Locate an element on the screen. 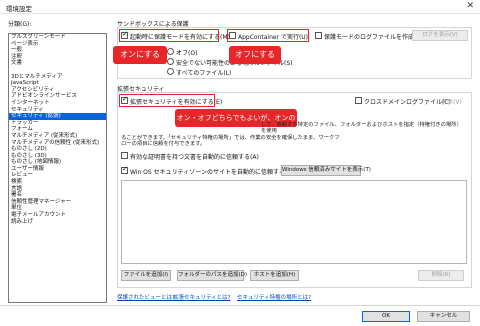 This screenshot has height=326, width=480. auto-trust-win-label: Win OS セキュリティゾーンのサイトを自動的に信頼する(S) is located at coordinates (212, 172).